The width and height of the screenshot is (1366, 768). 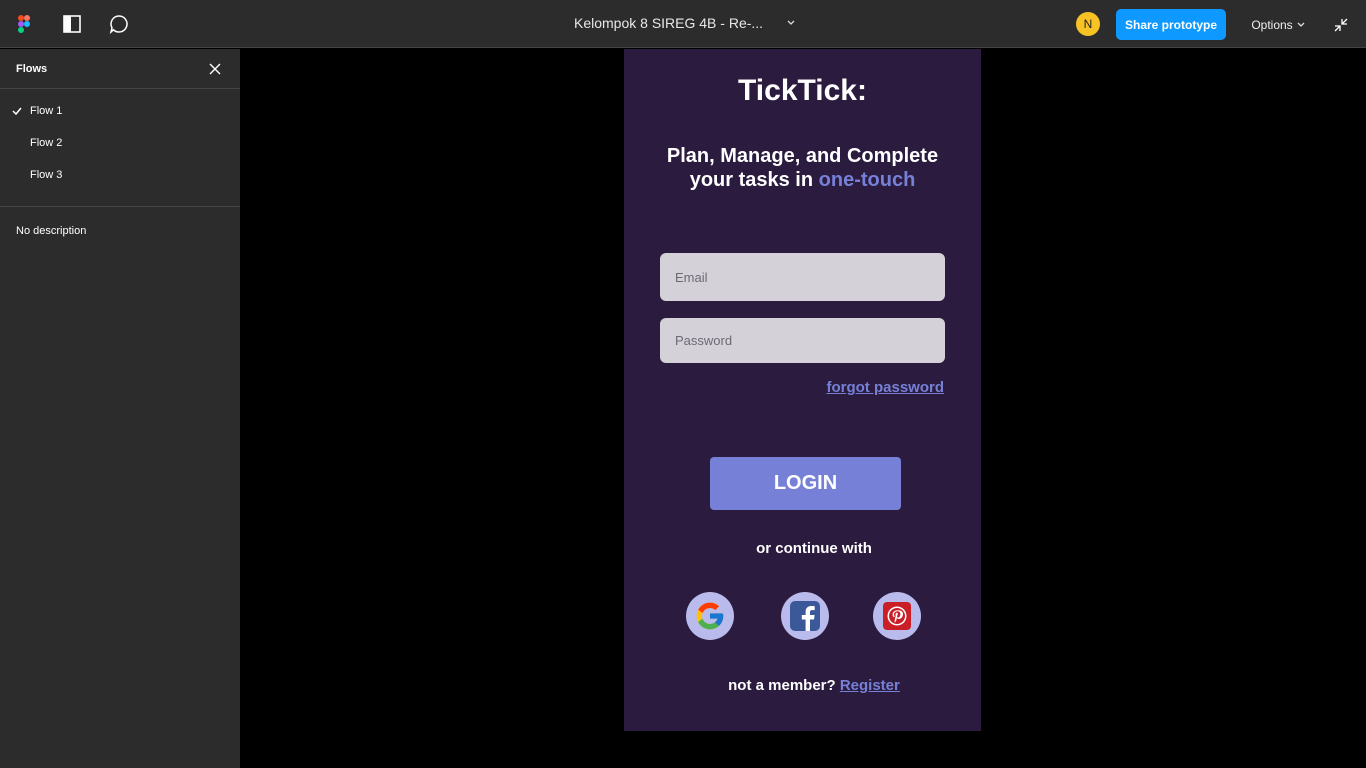 I want to click on login-button: LOGIN, so click(x=805, y=483).